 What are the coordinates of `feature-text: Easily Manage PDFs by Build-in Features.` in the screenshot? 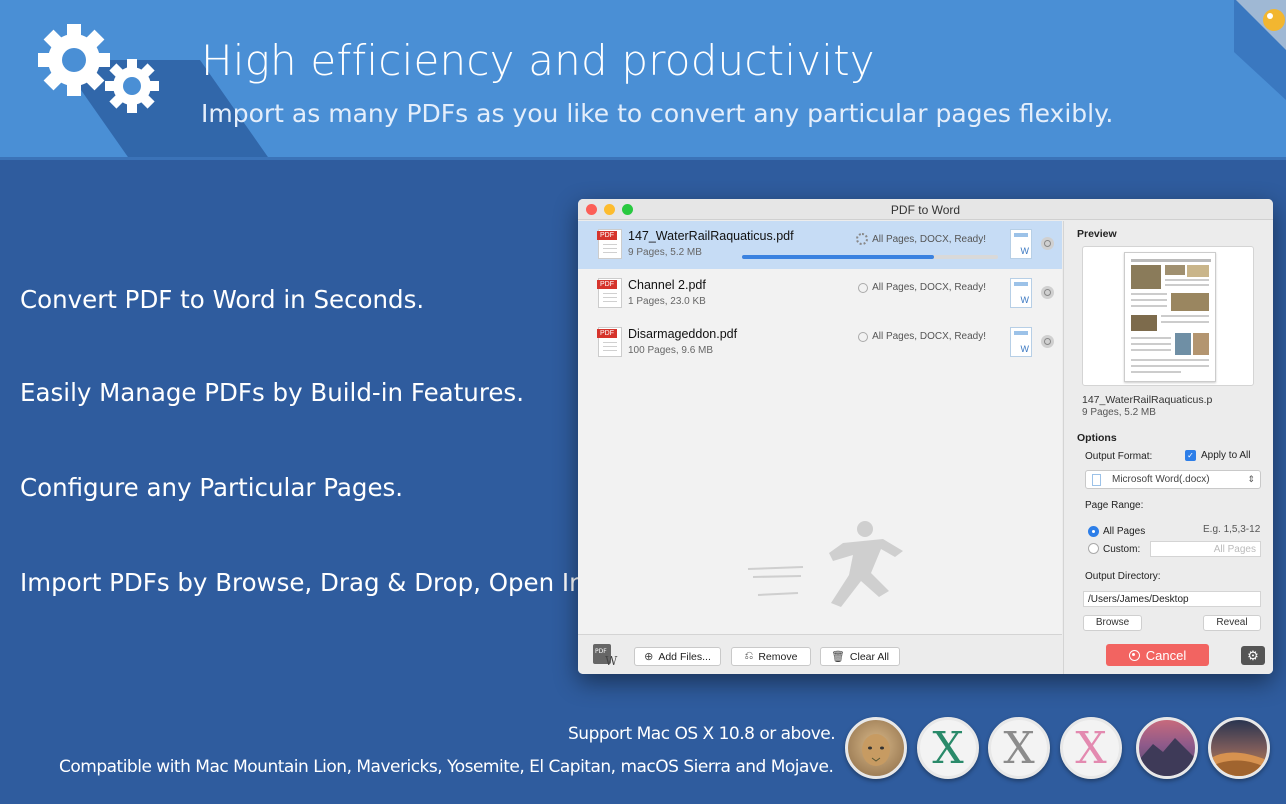 It's located at (272, 392).